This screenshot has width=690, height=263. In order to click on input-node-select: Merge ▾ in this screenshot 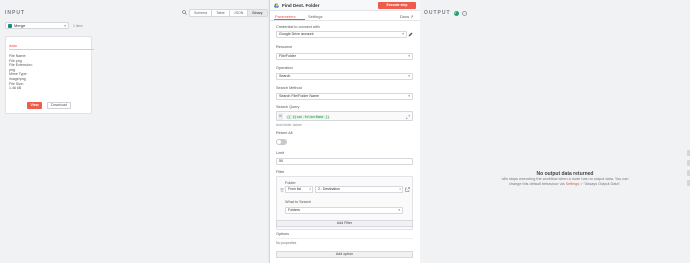, I will do `click(37, 25)`.